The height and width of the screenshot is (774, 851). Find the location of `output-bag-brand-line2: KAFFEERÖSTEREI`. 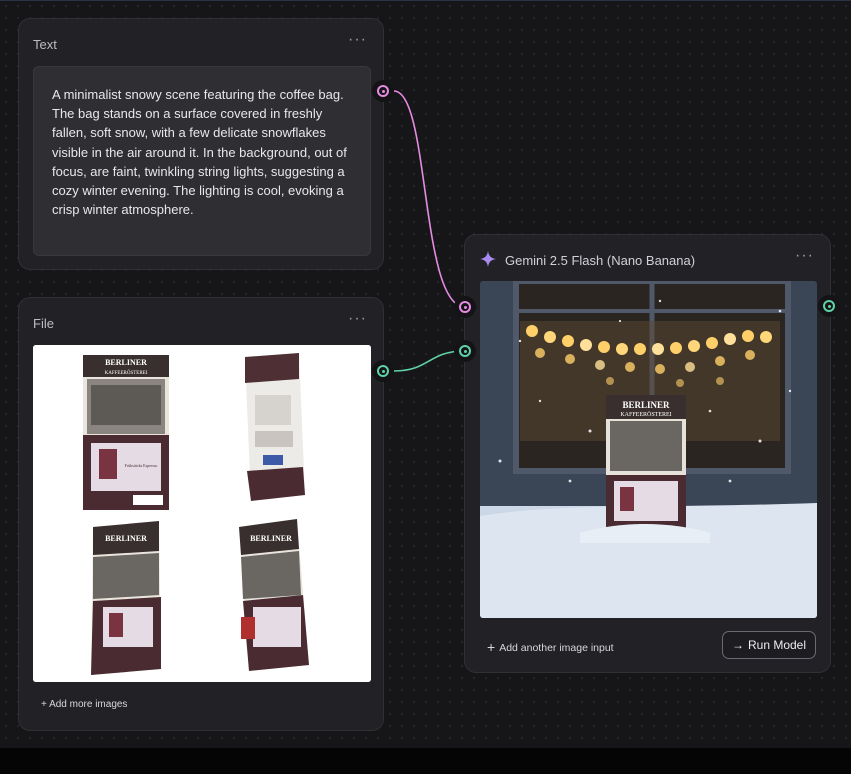

output-bag-brand-line2: KAFFEERÖSTEREI is located at coordinates (645, 414).